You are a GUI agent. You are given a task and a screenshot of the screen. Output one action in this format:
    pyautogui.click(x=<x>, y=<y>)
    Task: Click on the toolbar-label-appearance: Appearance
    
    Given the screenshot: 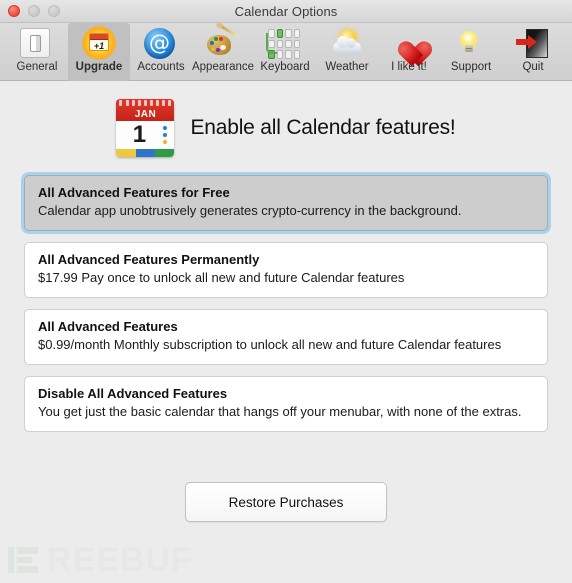 What is the action you would take?
    pyautogui.click(x=223, y=67)
    